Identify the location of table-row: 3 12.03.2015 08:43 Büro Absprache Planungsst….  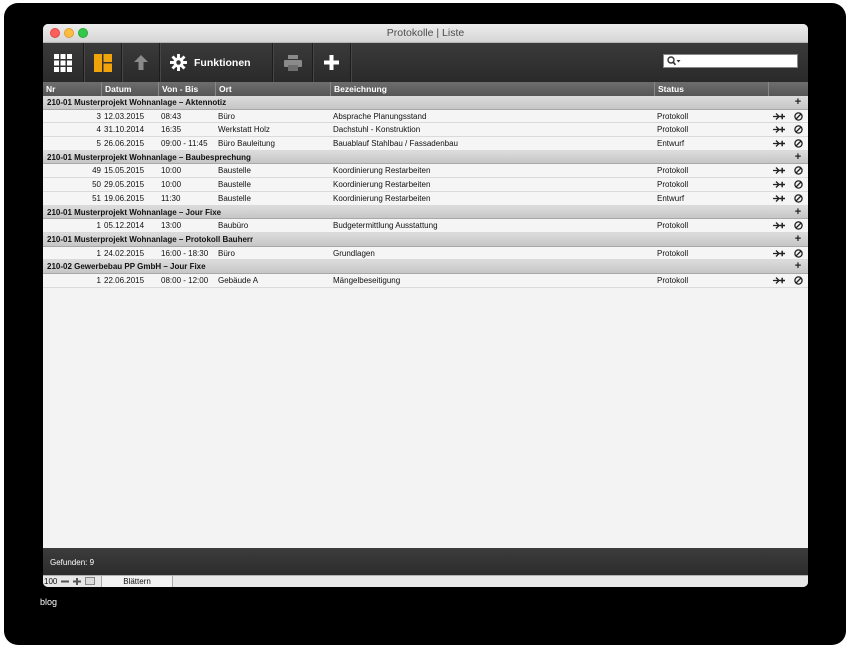
(425, 116).